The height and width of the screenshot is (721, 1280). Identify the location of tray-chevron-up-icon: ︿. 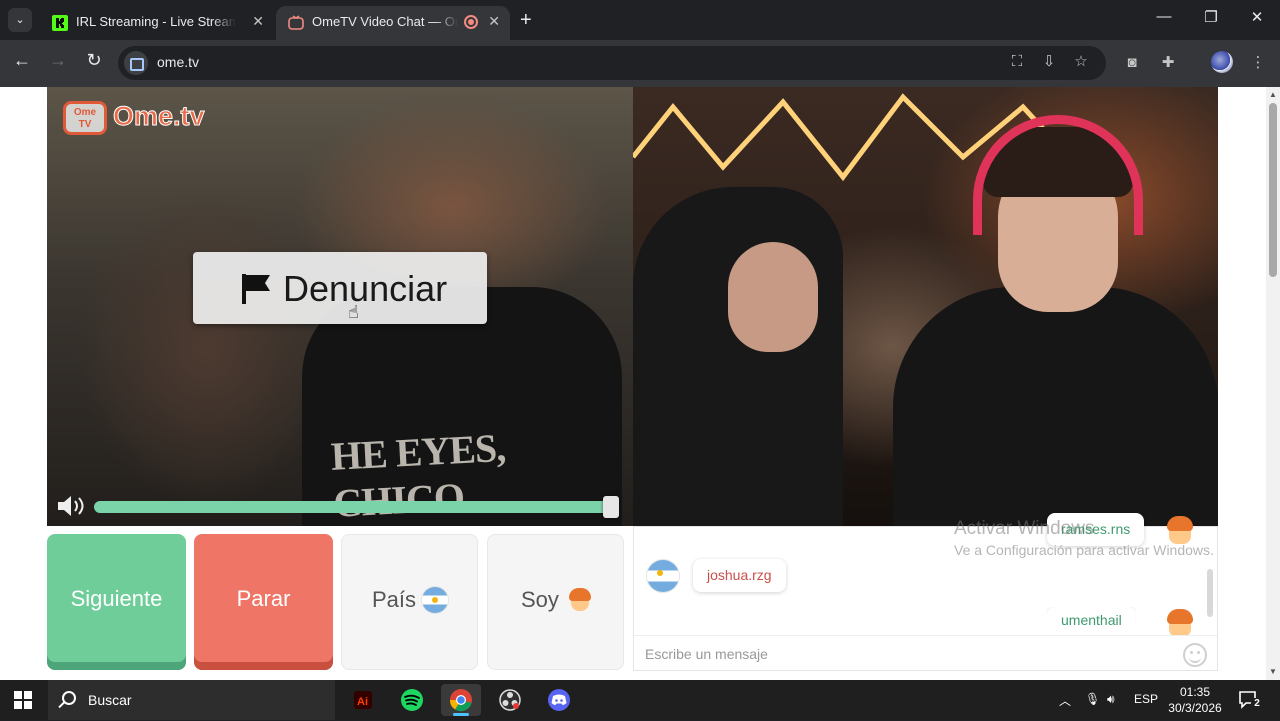
(1065, 700).